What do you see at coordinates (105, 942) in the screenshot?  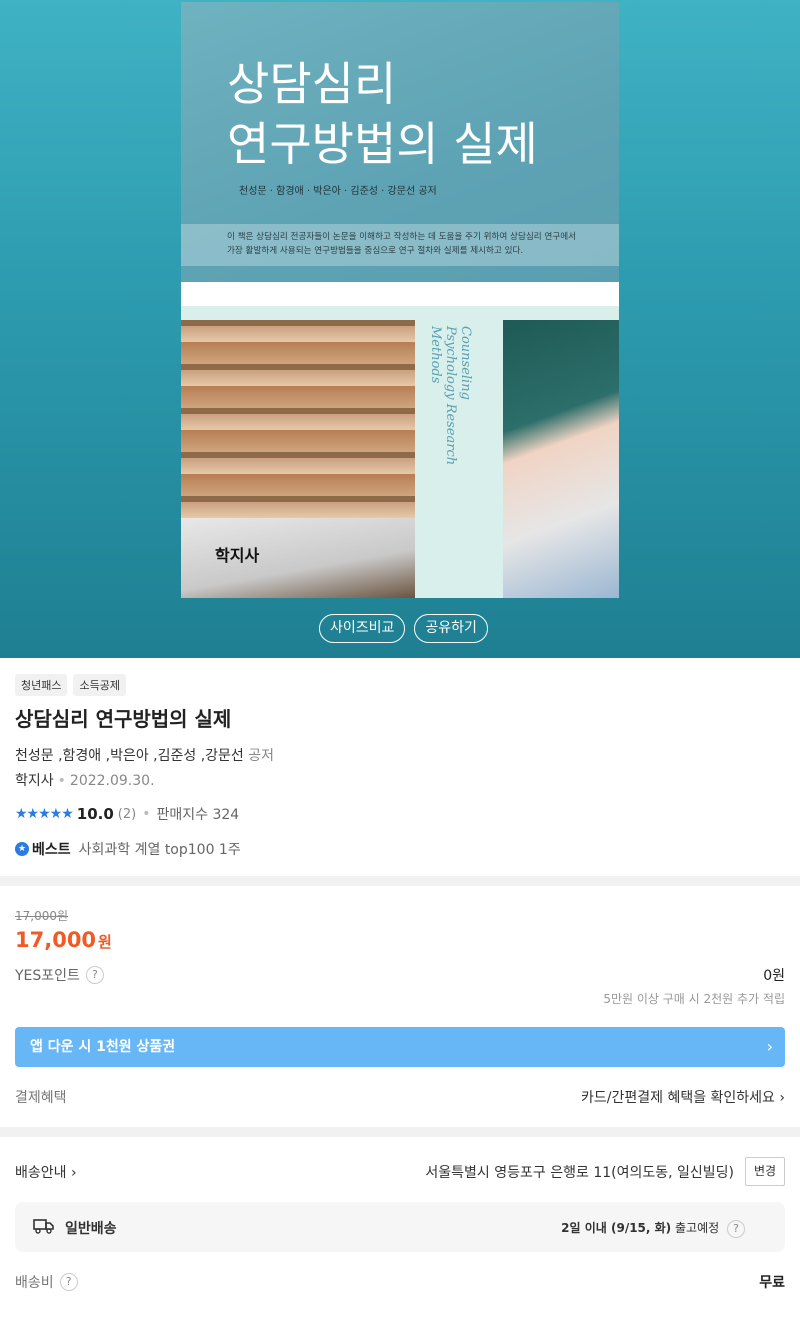 I see `sale-price-currency: 원` at bounding box center [105, 942].